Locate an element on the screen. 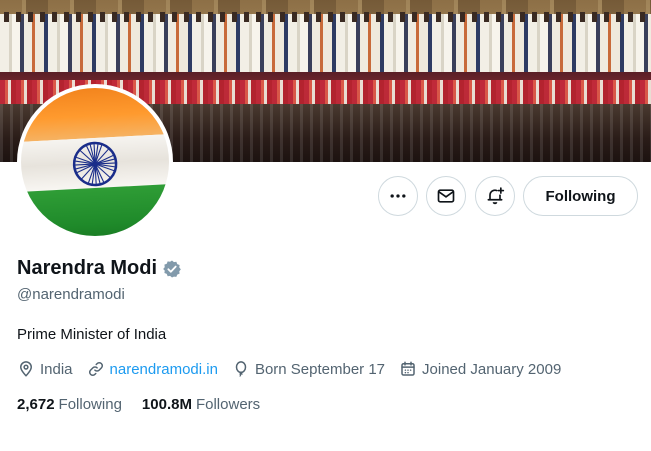 The width and height of the screenshot is (651, 451). followers-label: Followers is located at coordinates (228, 404).